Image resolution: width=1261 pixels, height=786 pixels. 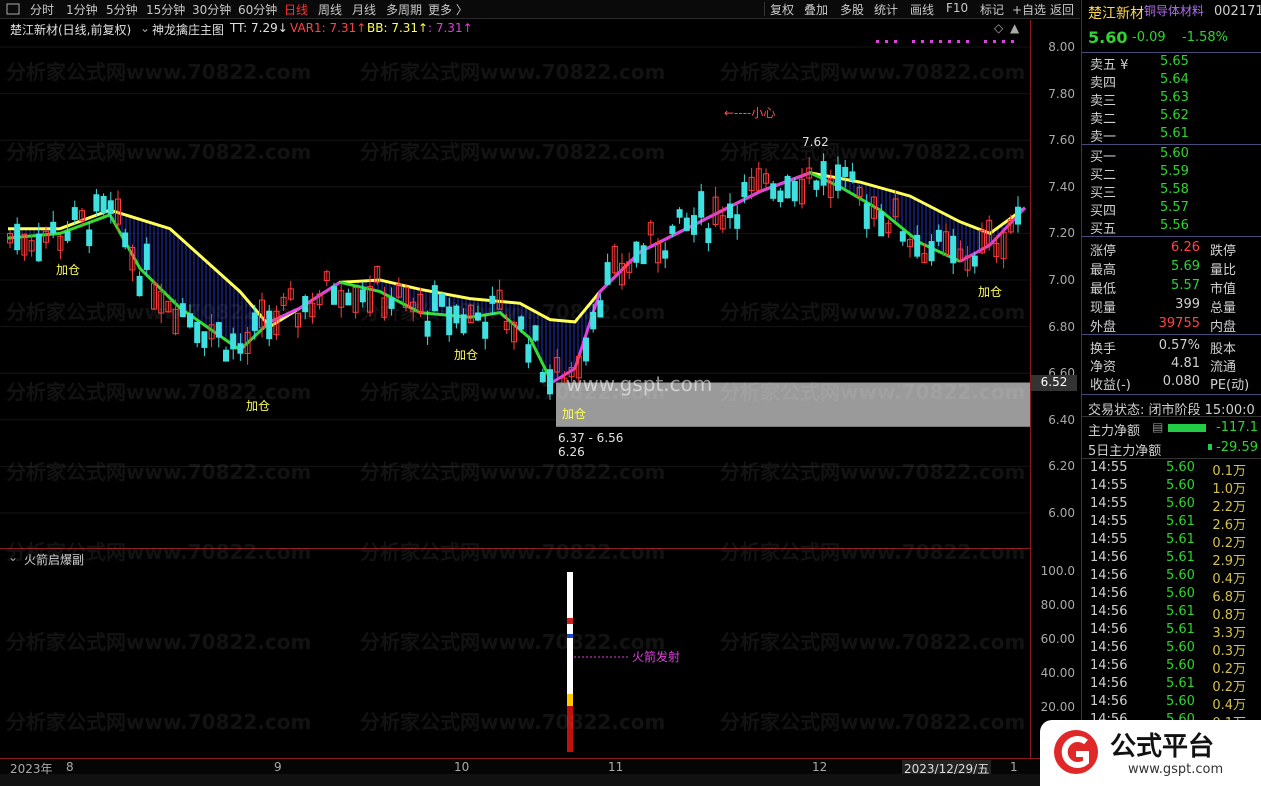 I want to click on rocket-fire, so click(x=570, y=700).